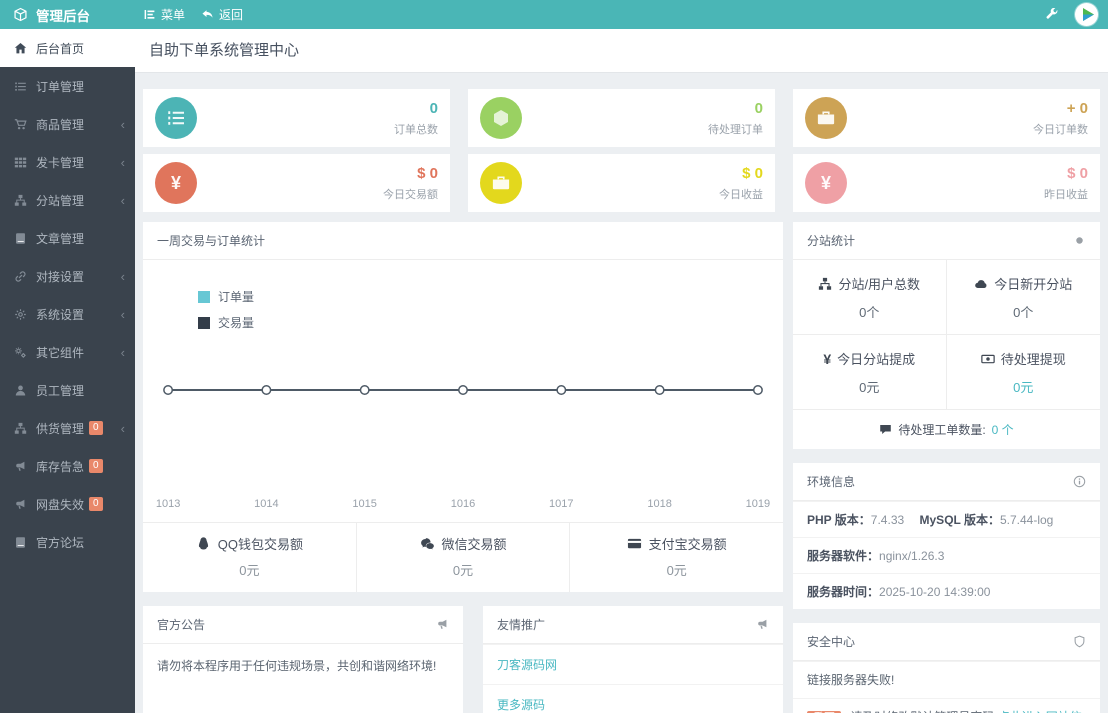  What do you see at coordinates (959, 520) in the screenshot?
I see `env-label: MySQL 版本：` at bounding box center [959, 520].